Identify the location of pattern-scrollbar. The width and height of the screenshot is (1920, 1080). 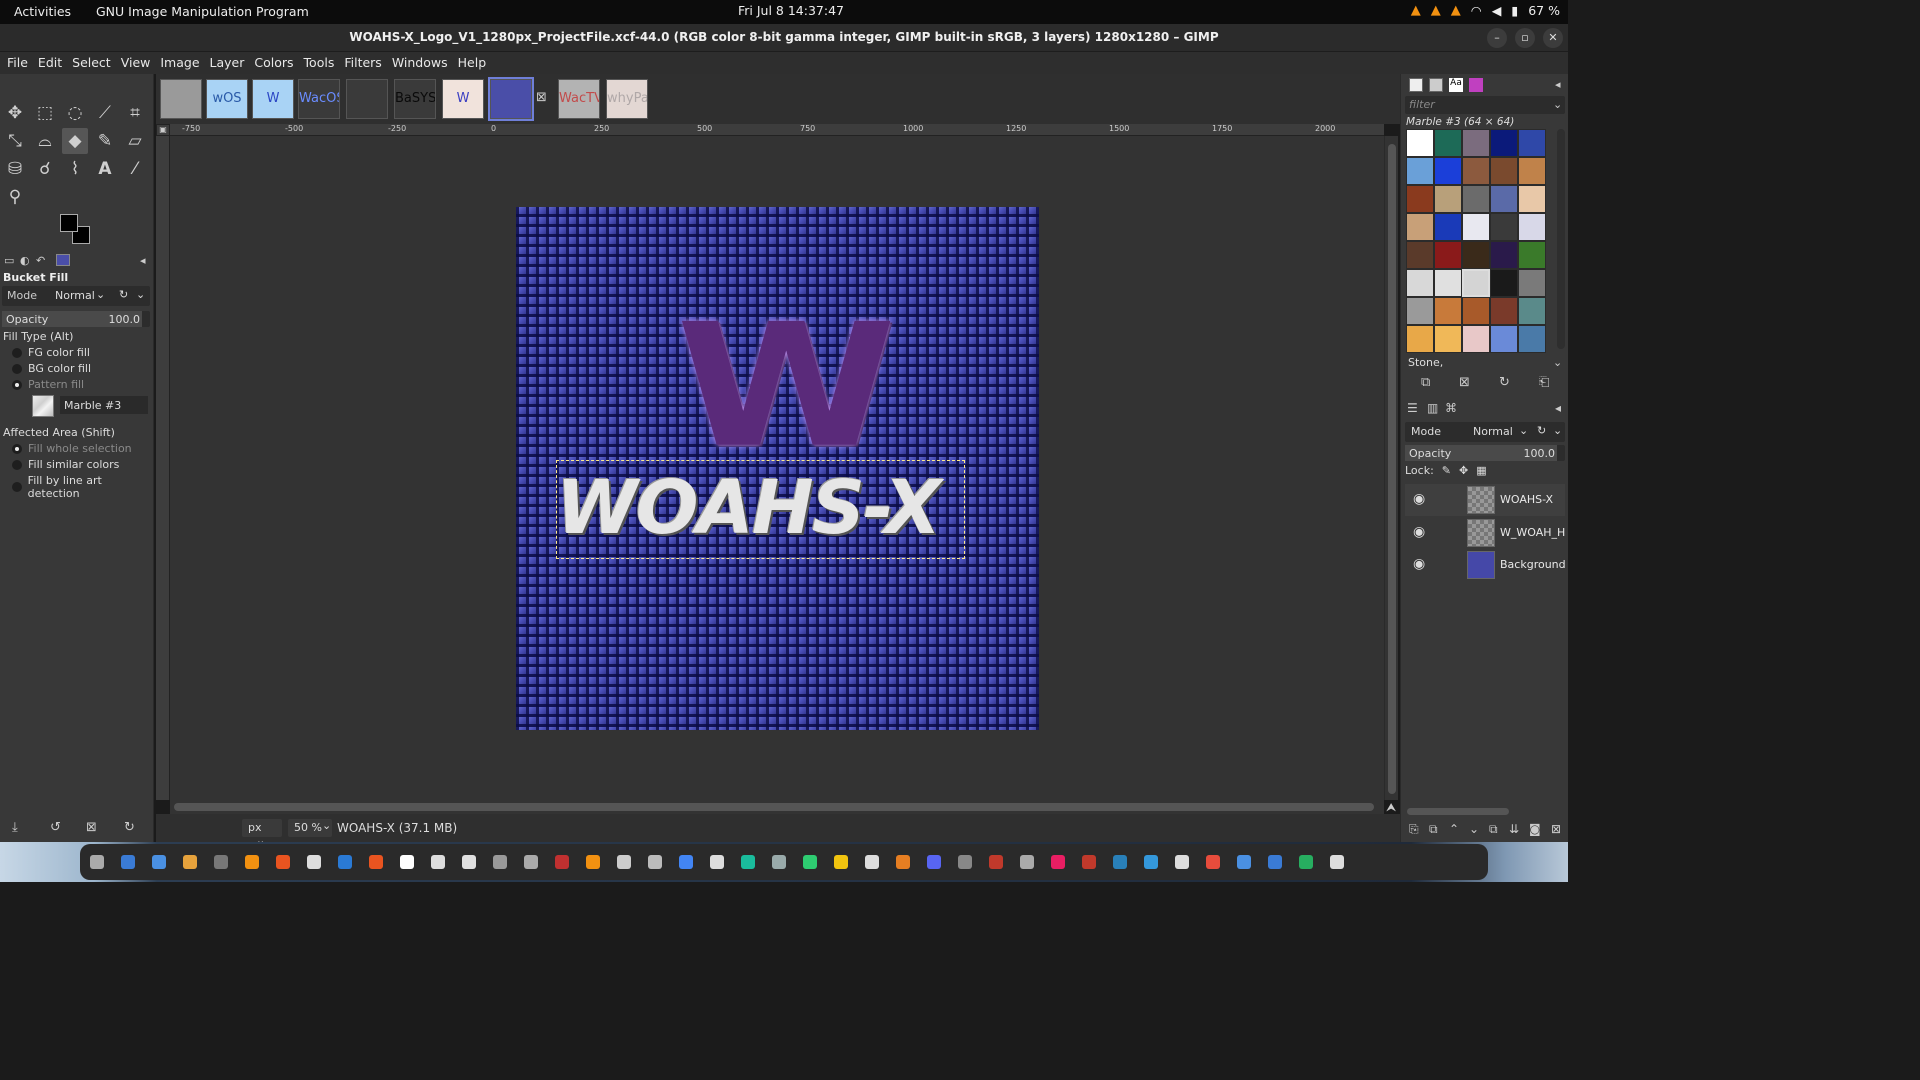
(1561, 239).